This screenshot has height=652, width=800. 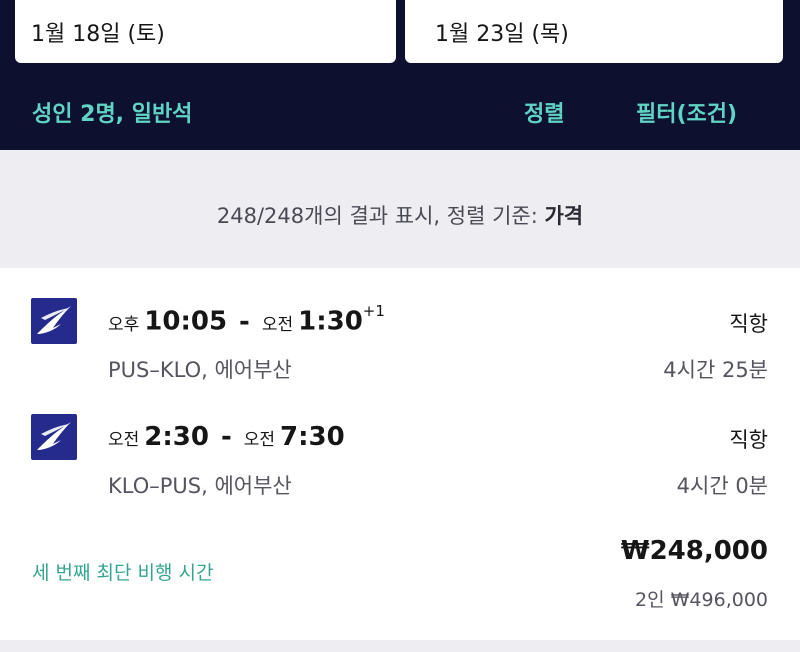 What do you see at coordinates (380, 216) in the screenshot?
I see `results-summary-text: 248/248개의 결과 표시, 정렬 기준:` at bounding box center [380, 216].